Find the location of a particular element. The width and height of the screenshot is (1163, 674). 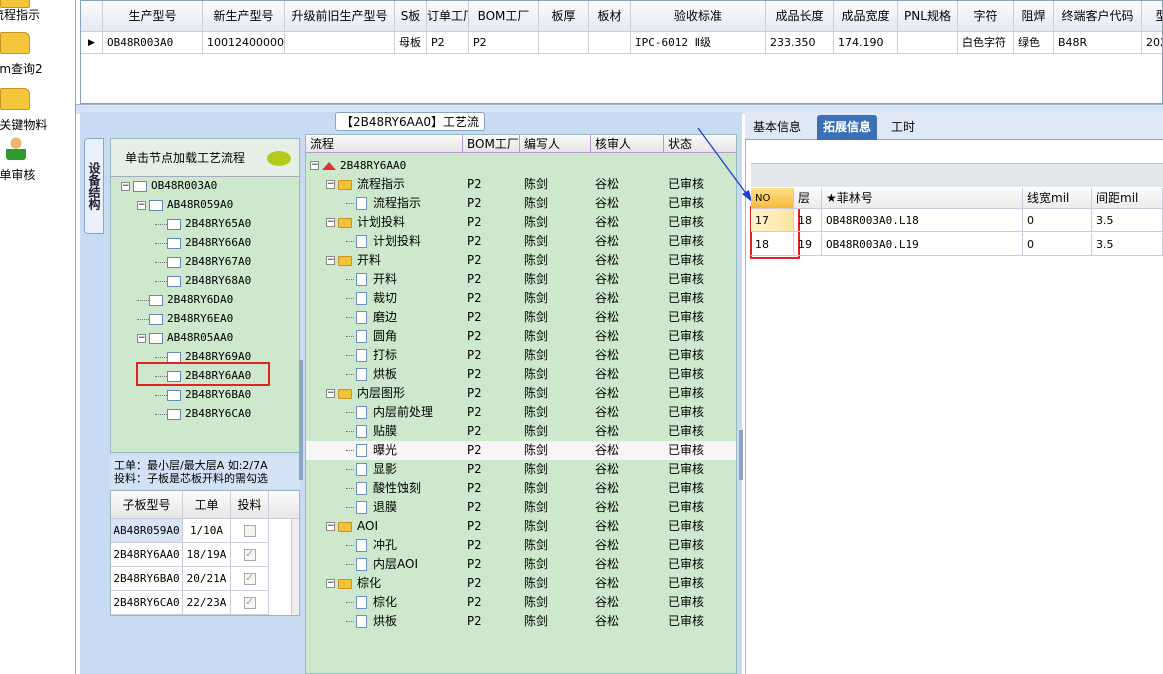

process-row: 磨边 P2 陈剑 谷松 已审核 is located at coordinates (521, 317).